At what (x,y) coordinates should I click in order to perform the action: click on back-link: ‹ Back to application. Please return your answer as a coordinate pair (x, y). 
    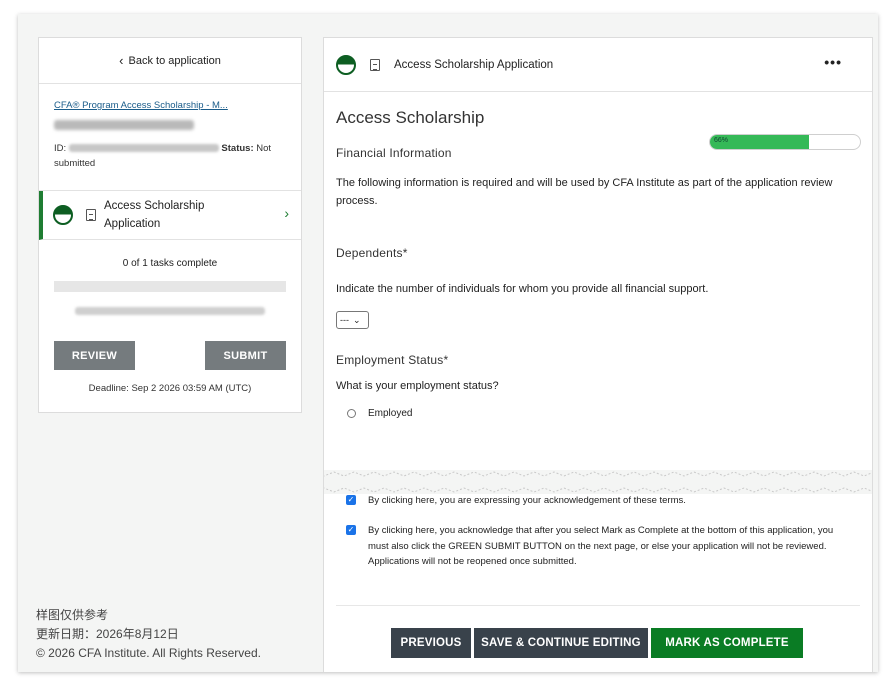
    Looking at the image, I should click on (170, 61).